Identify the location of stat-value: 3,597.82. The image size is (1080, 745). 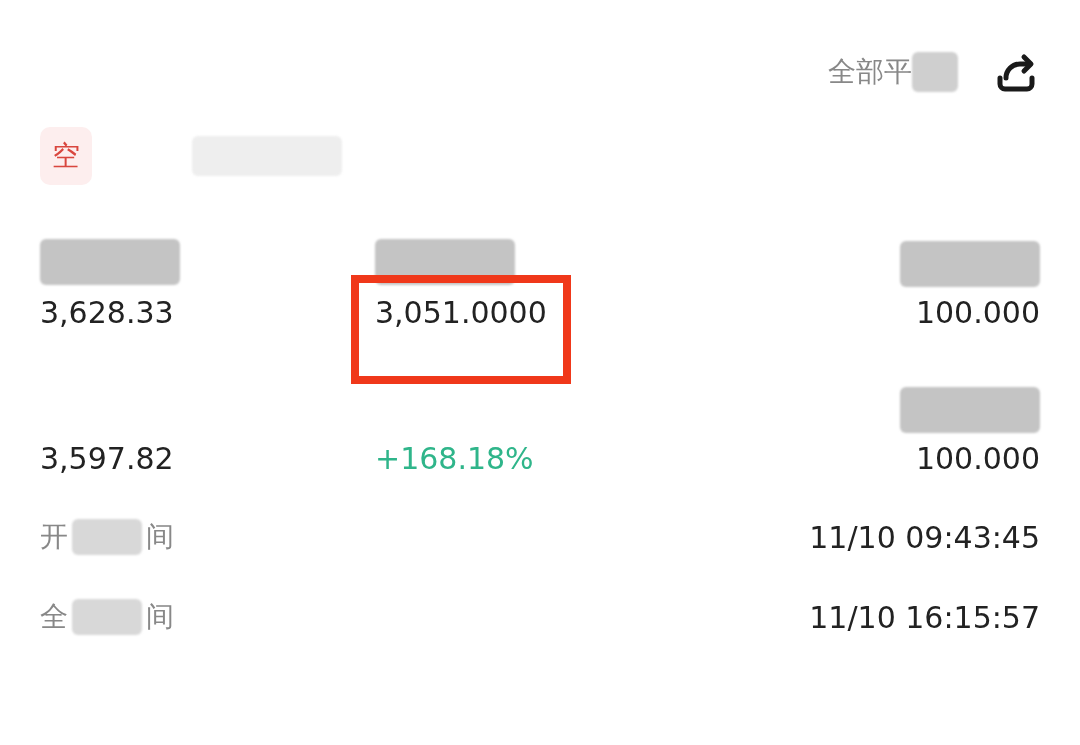
(107, 458).